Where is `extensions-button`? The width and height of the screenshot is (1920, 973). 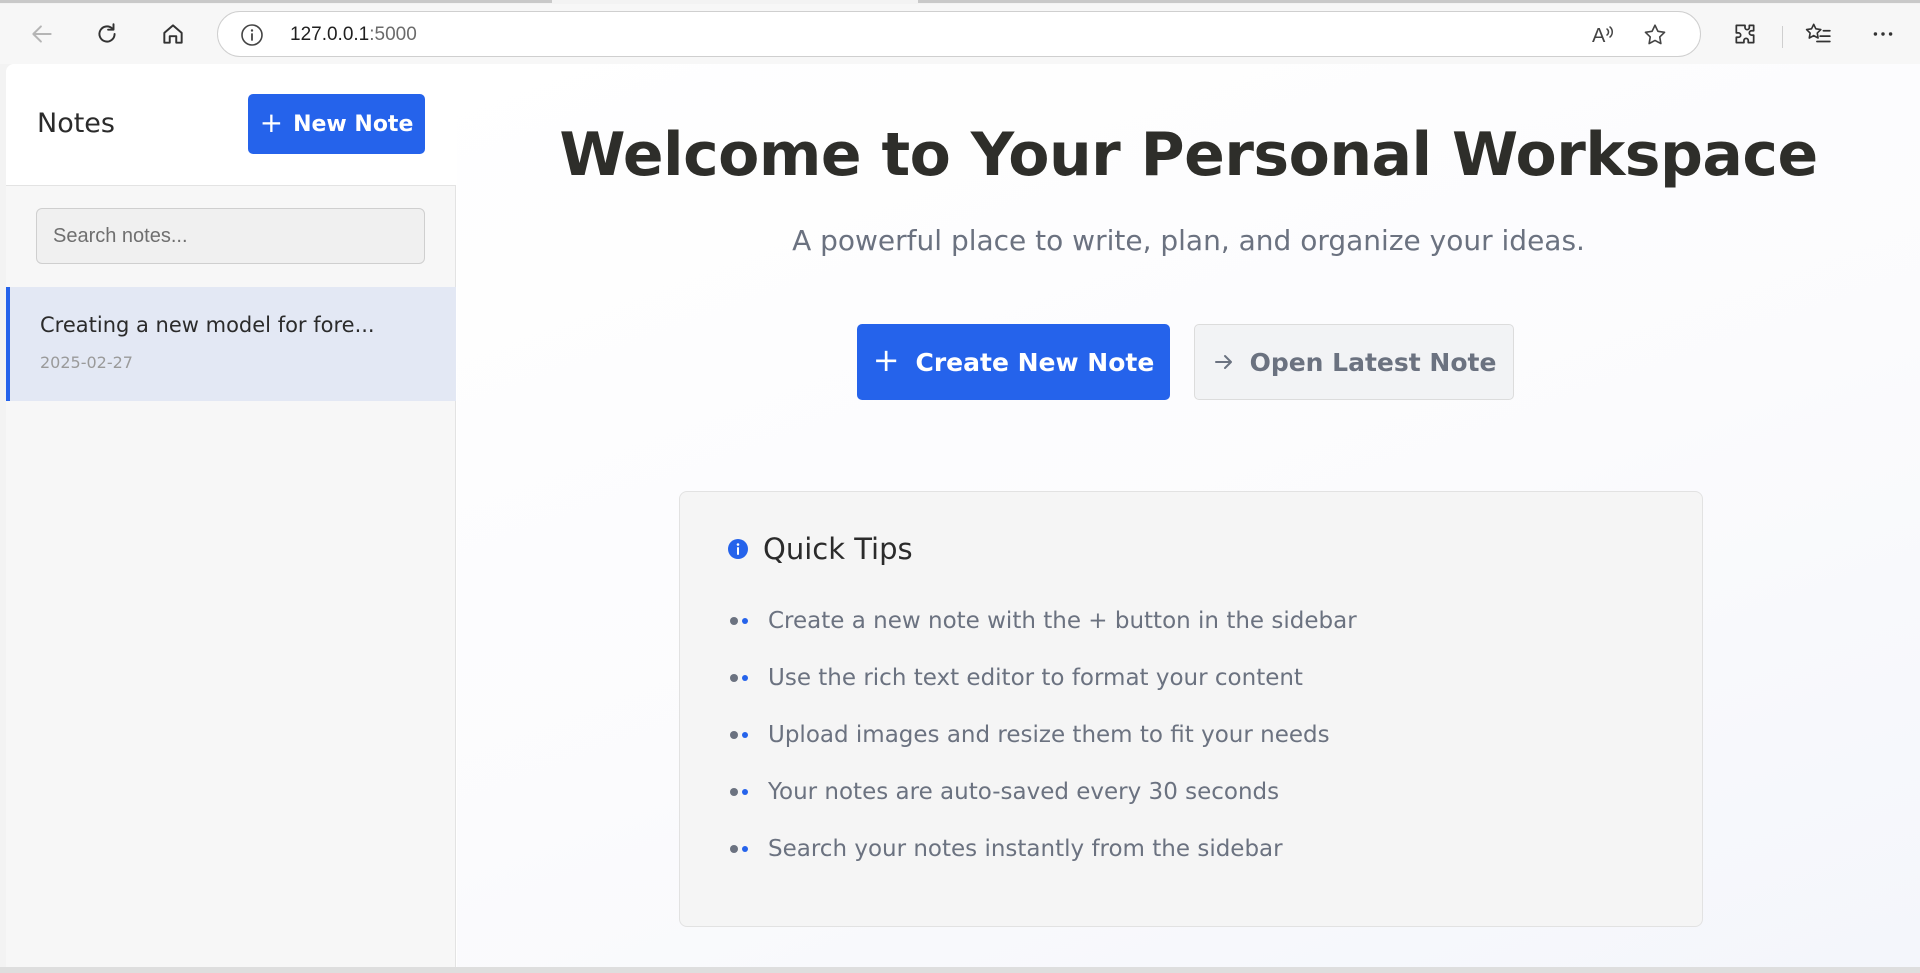
extensions-button is located at coordinates (1745, 34).